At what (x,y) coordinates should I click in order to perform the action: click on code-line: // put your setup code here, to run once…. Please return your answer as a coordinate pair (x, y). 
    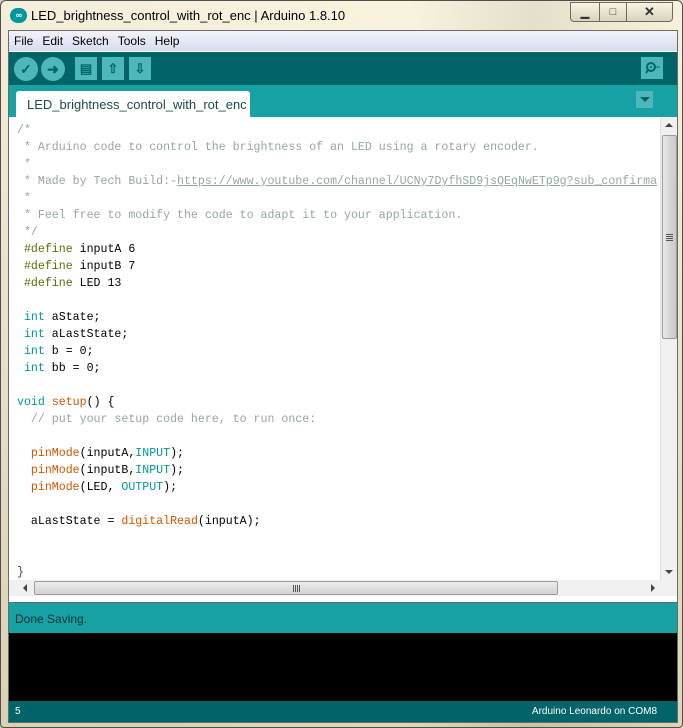
    Looking at the image, I should click on (337, 419).